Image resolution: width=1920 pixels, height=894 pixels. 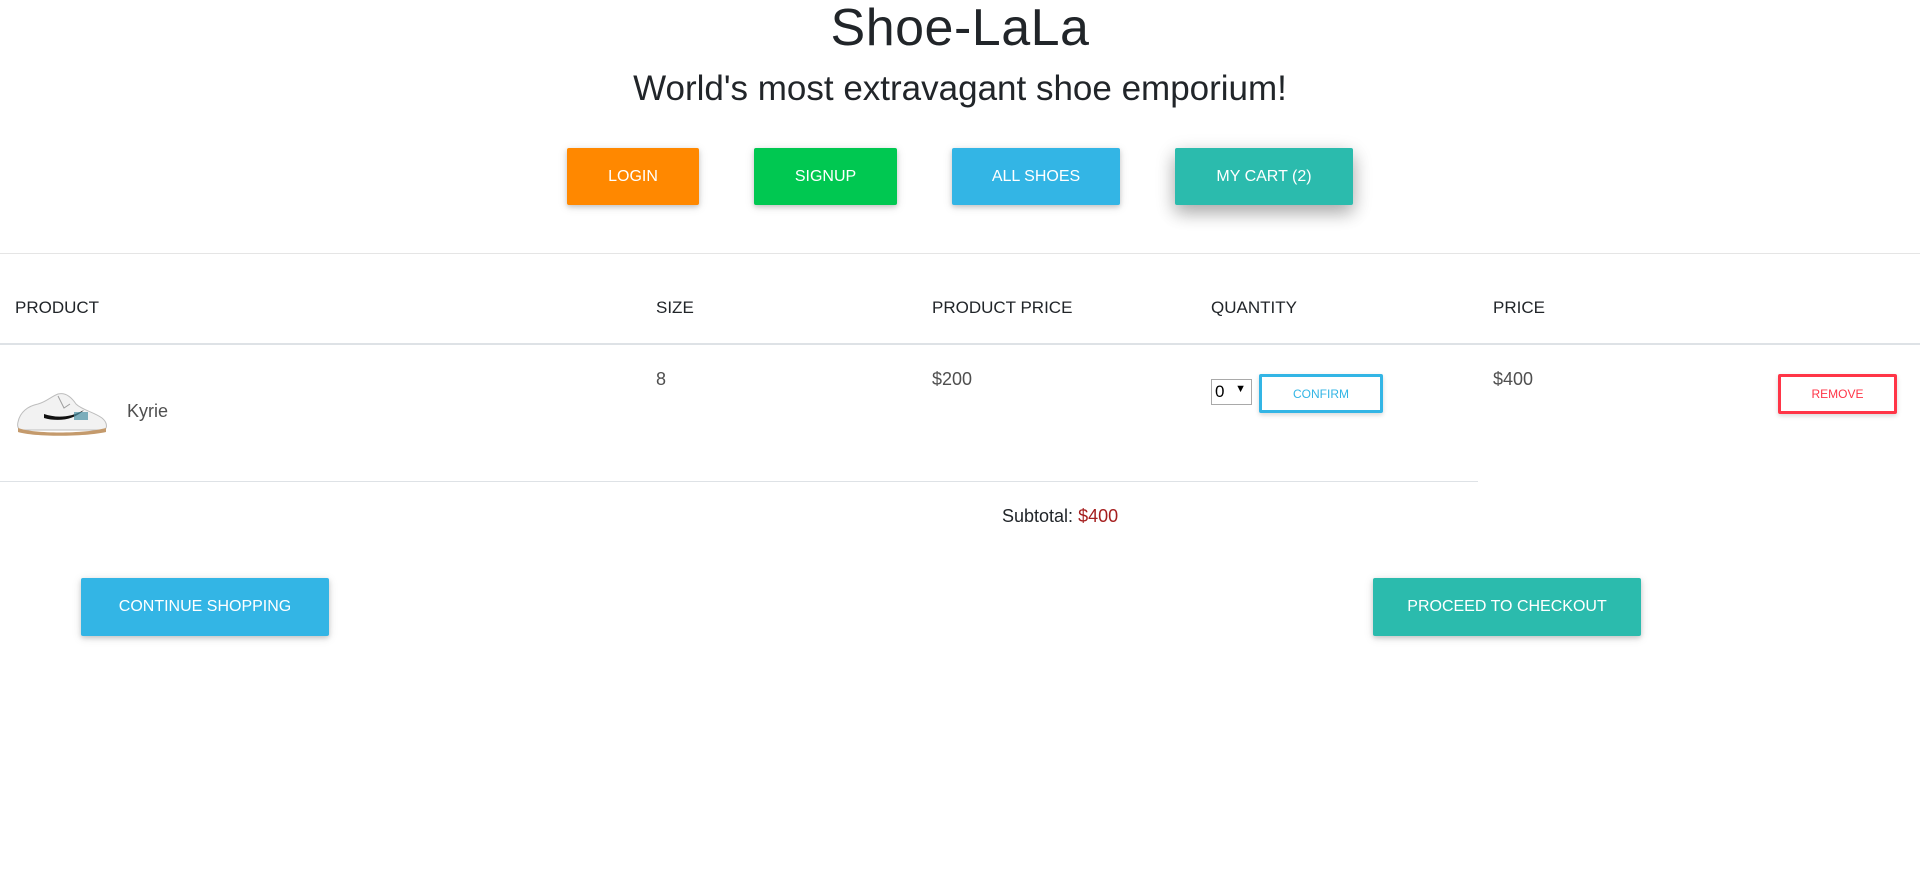 I want to click on subtotal: Subtotal: $400, so click(x=1060, y=516).